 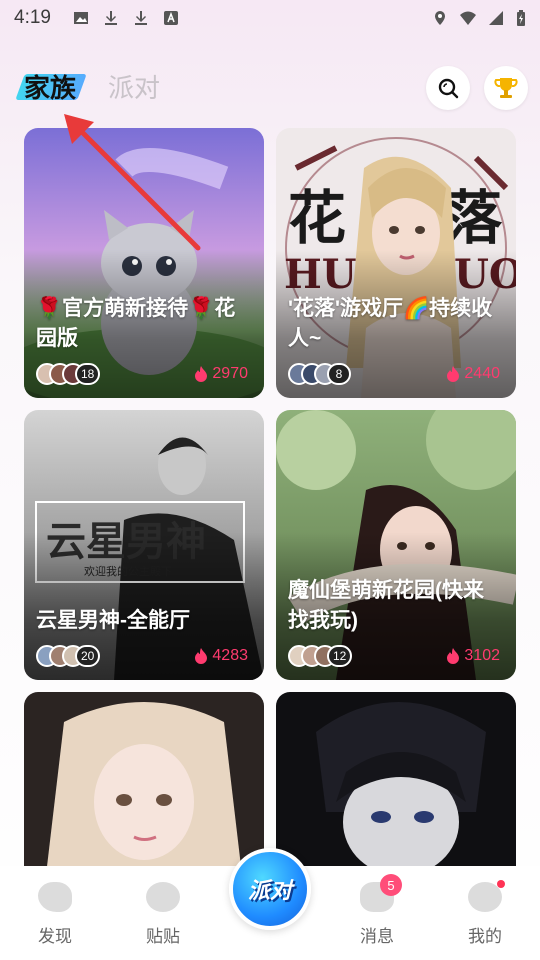 I want to click on heat-value: 3102, so click(x=482, y=655).